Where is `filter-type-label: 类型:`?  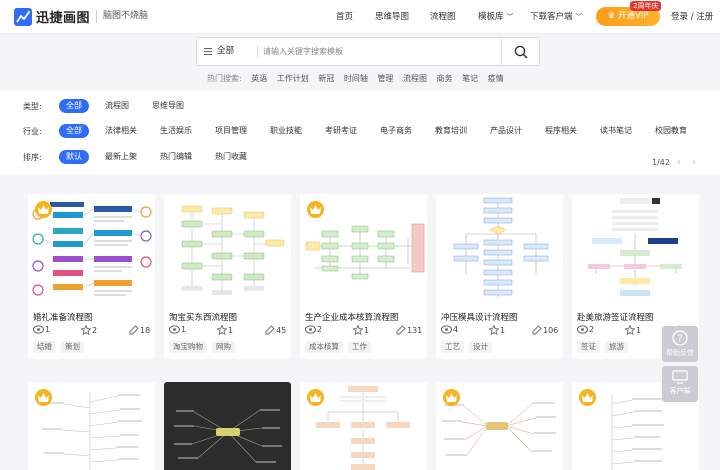 filter-type-label: 类型: is located at coordinates (32, 106).